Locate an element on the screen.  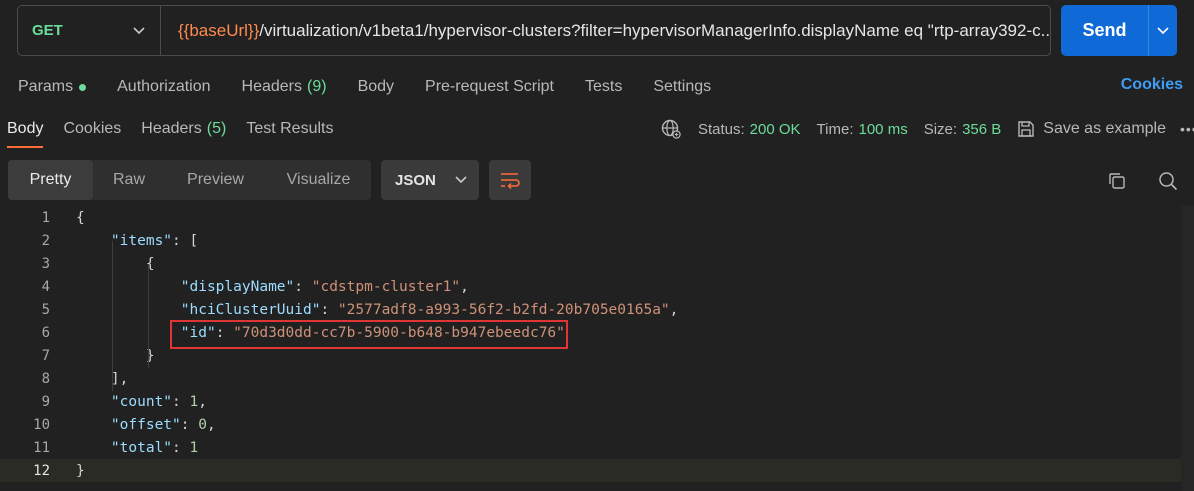
line-number: 6 is located at coordinates (45, 332).